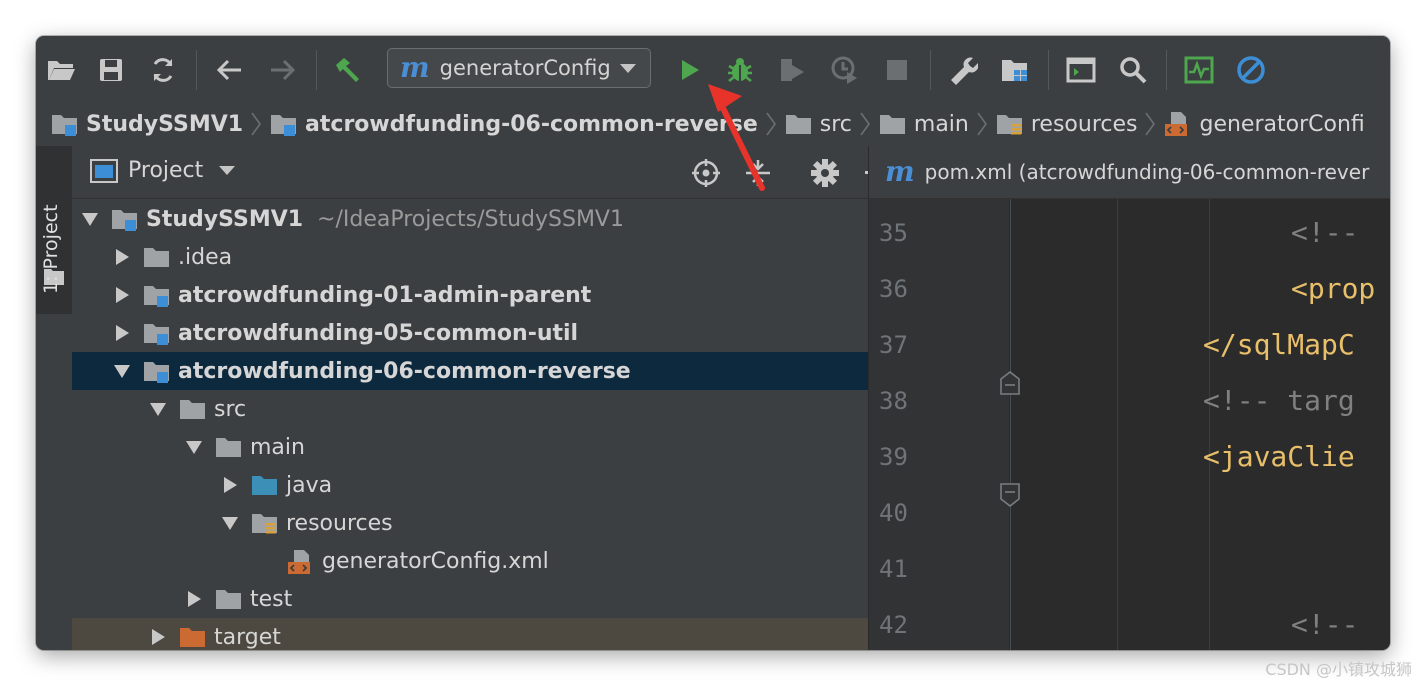 This screenshot has width=1426, height=686. I want to click on tree-row-resources: resources, so click(470, 523).